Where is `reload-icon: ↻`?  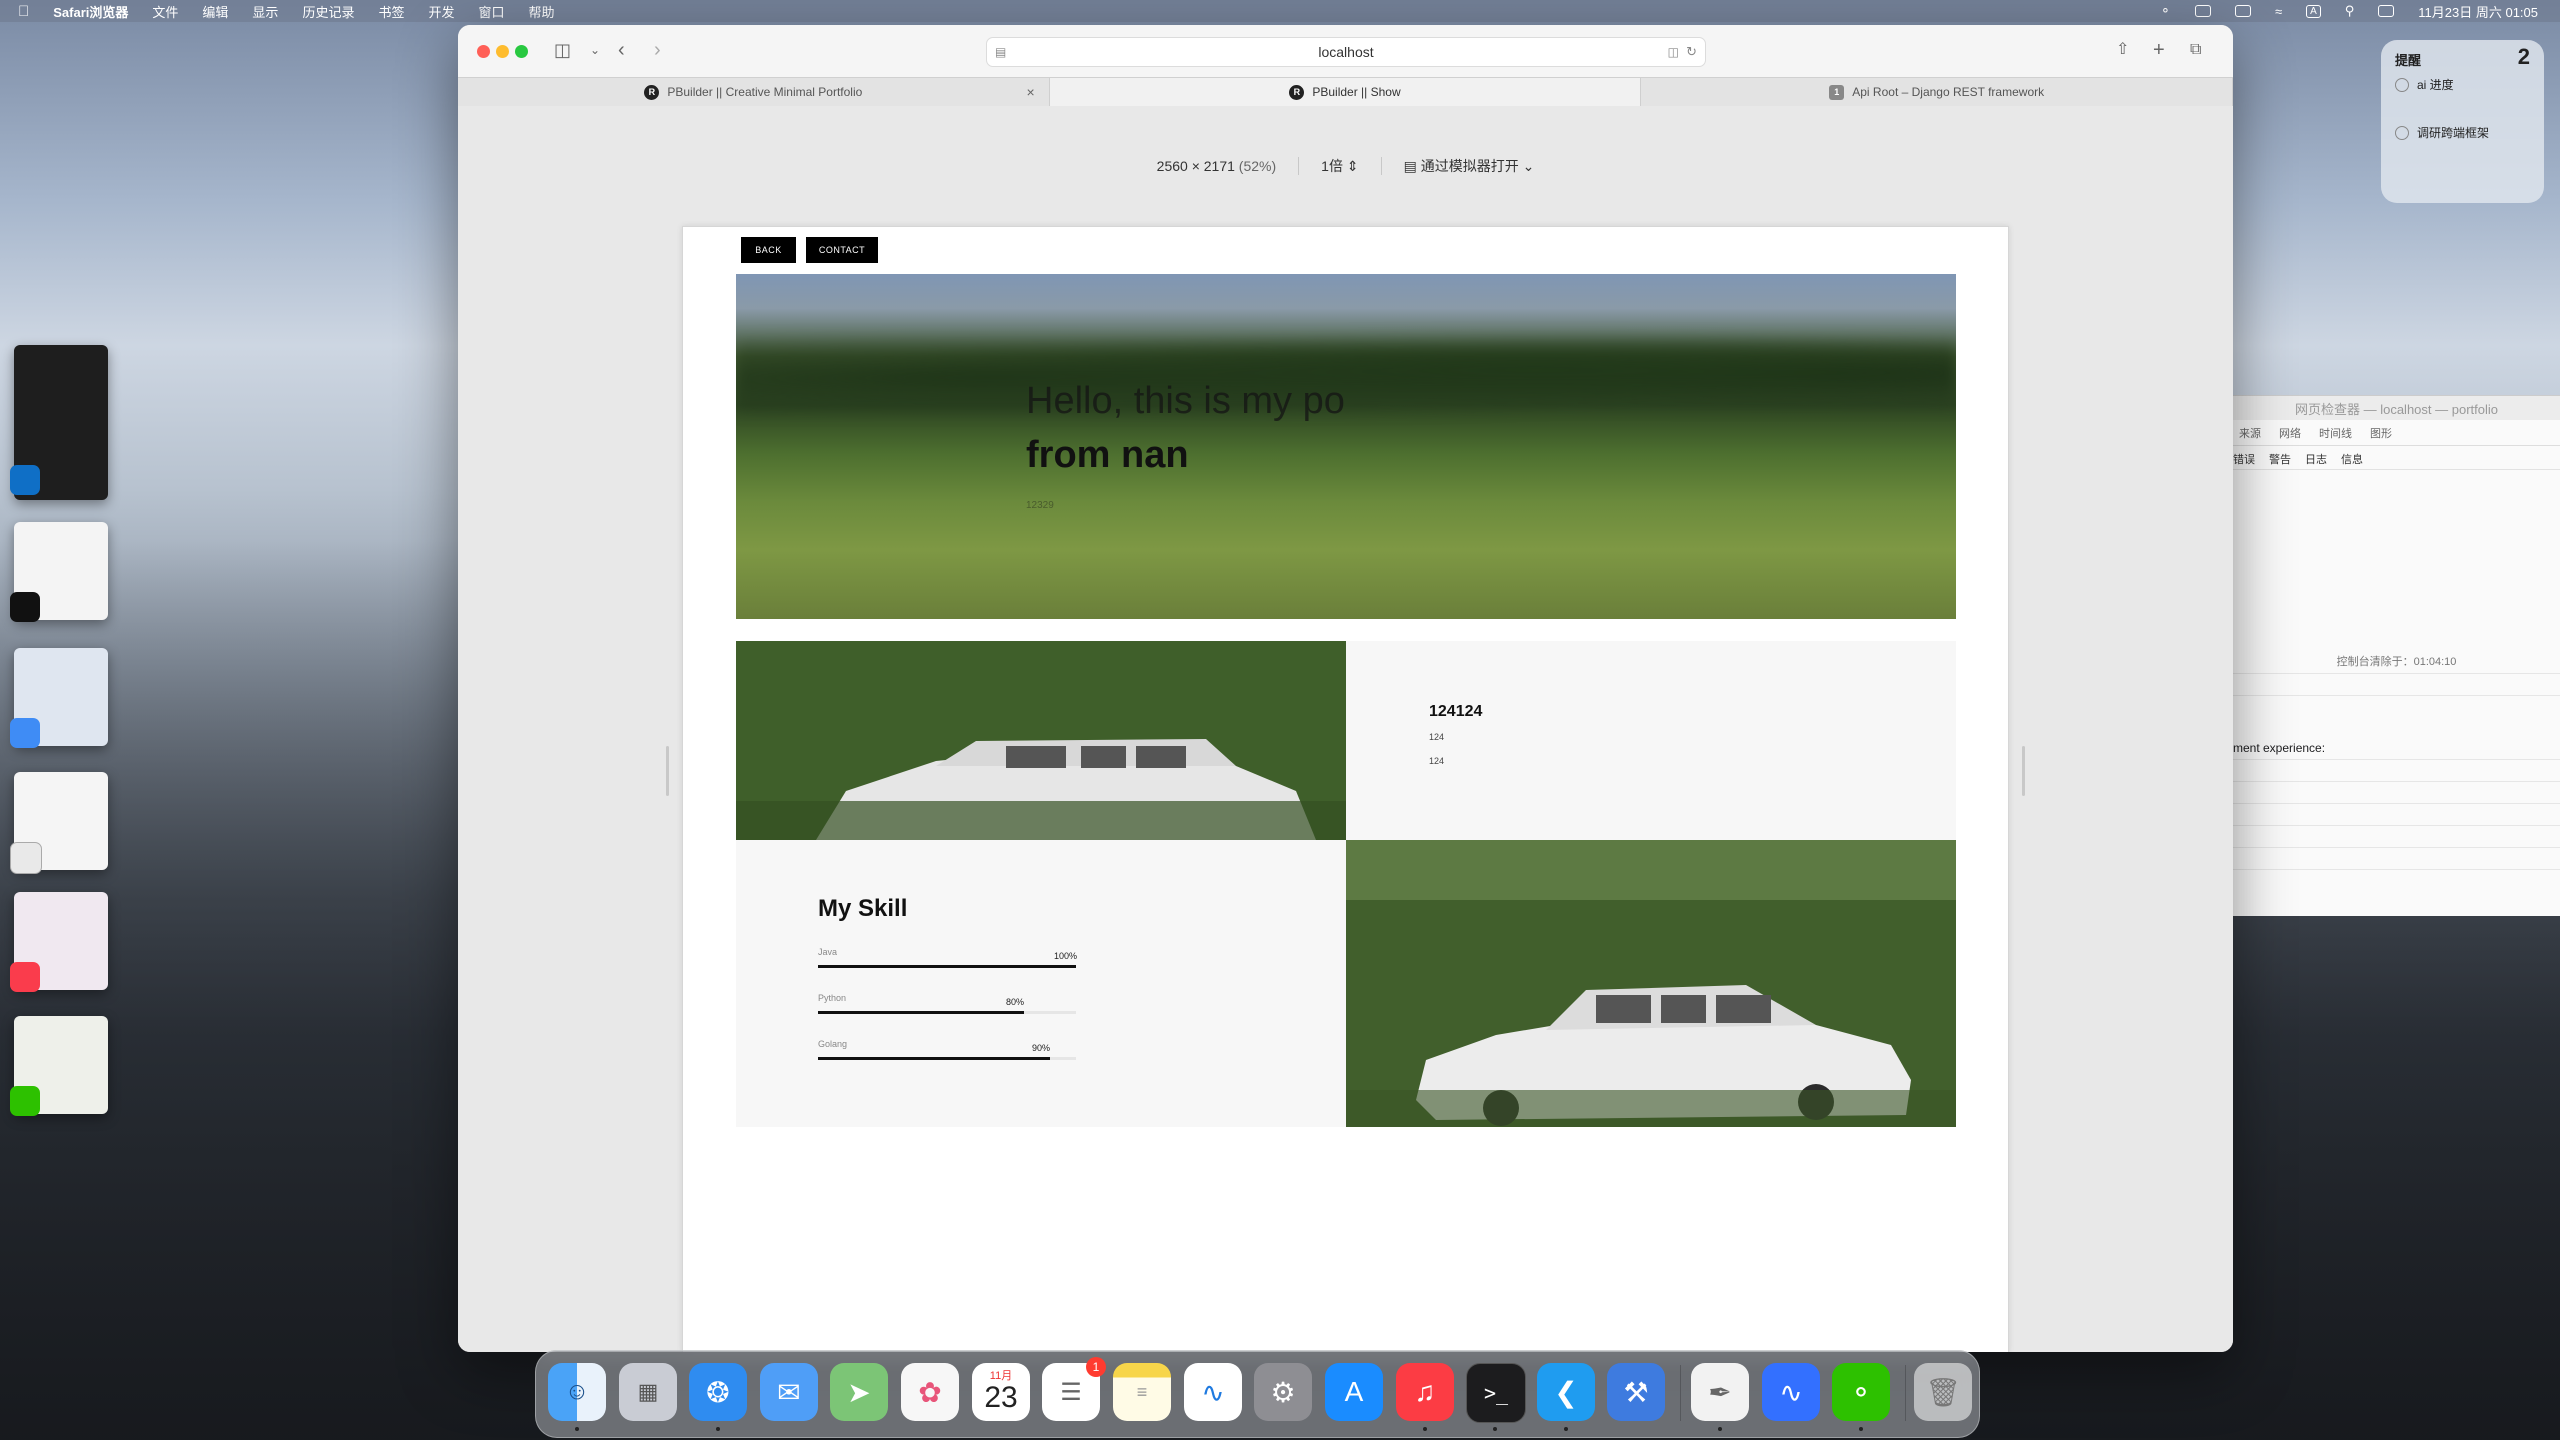
reload-icon: ↻ is located at coordinates (1691, 52).